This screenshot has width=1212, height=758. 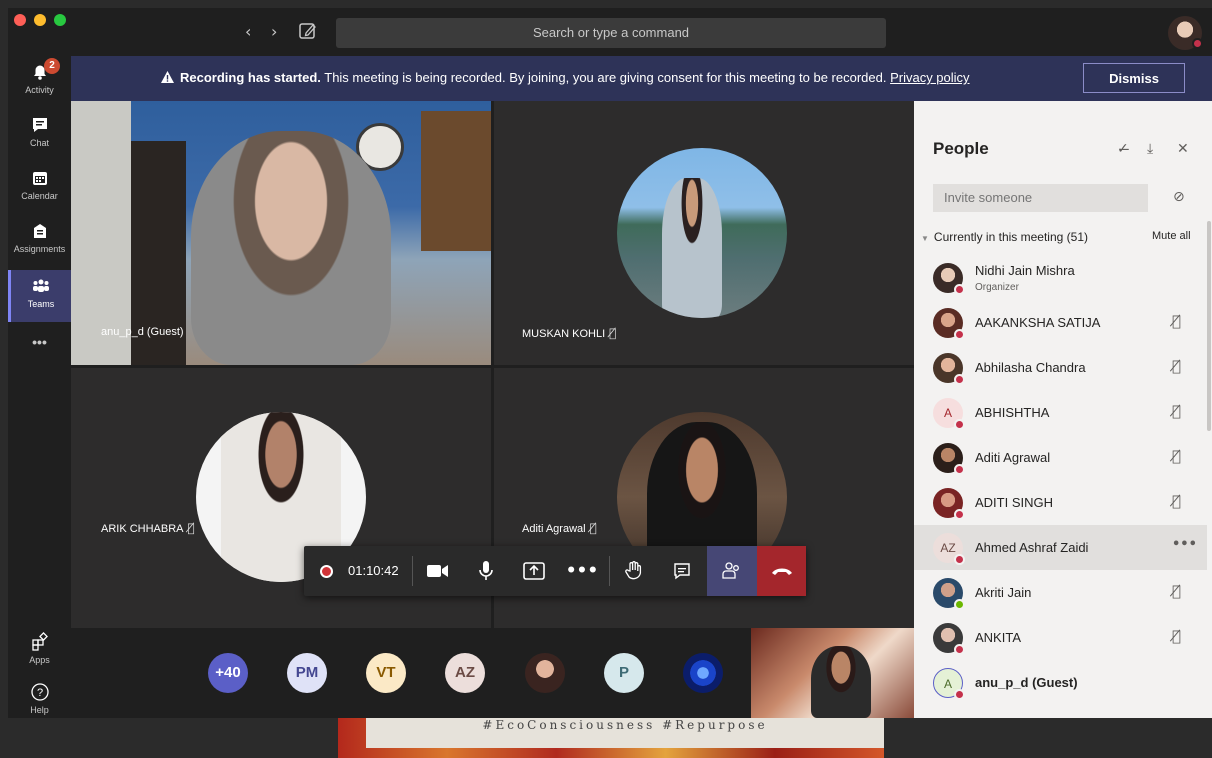 I want to click on participant-row: Akriti Jain 🎙̸, so click(x=1060, y=592).